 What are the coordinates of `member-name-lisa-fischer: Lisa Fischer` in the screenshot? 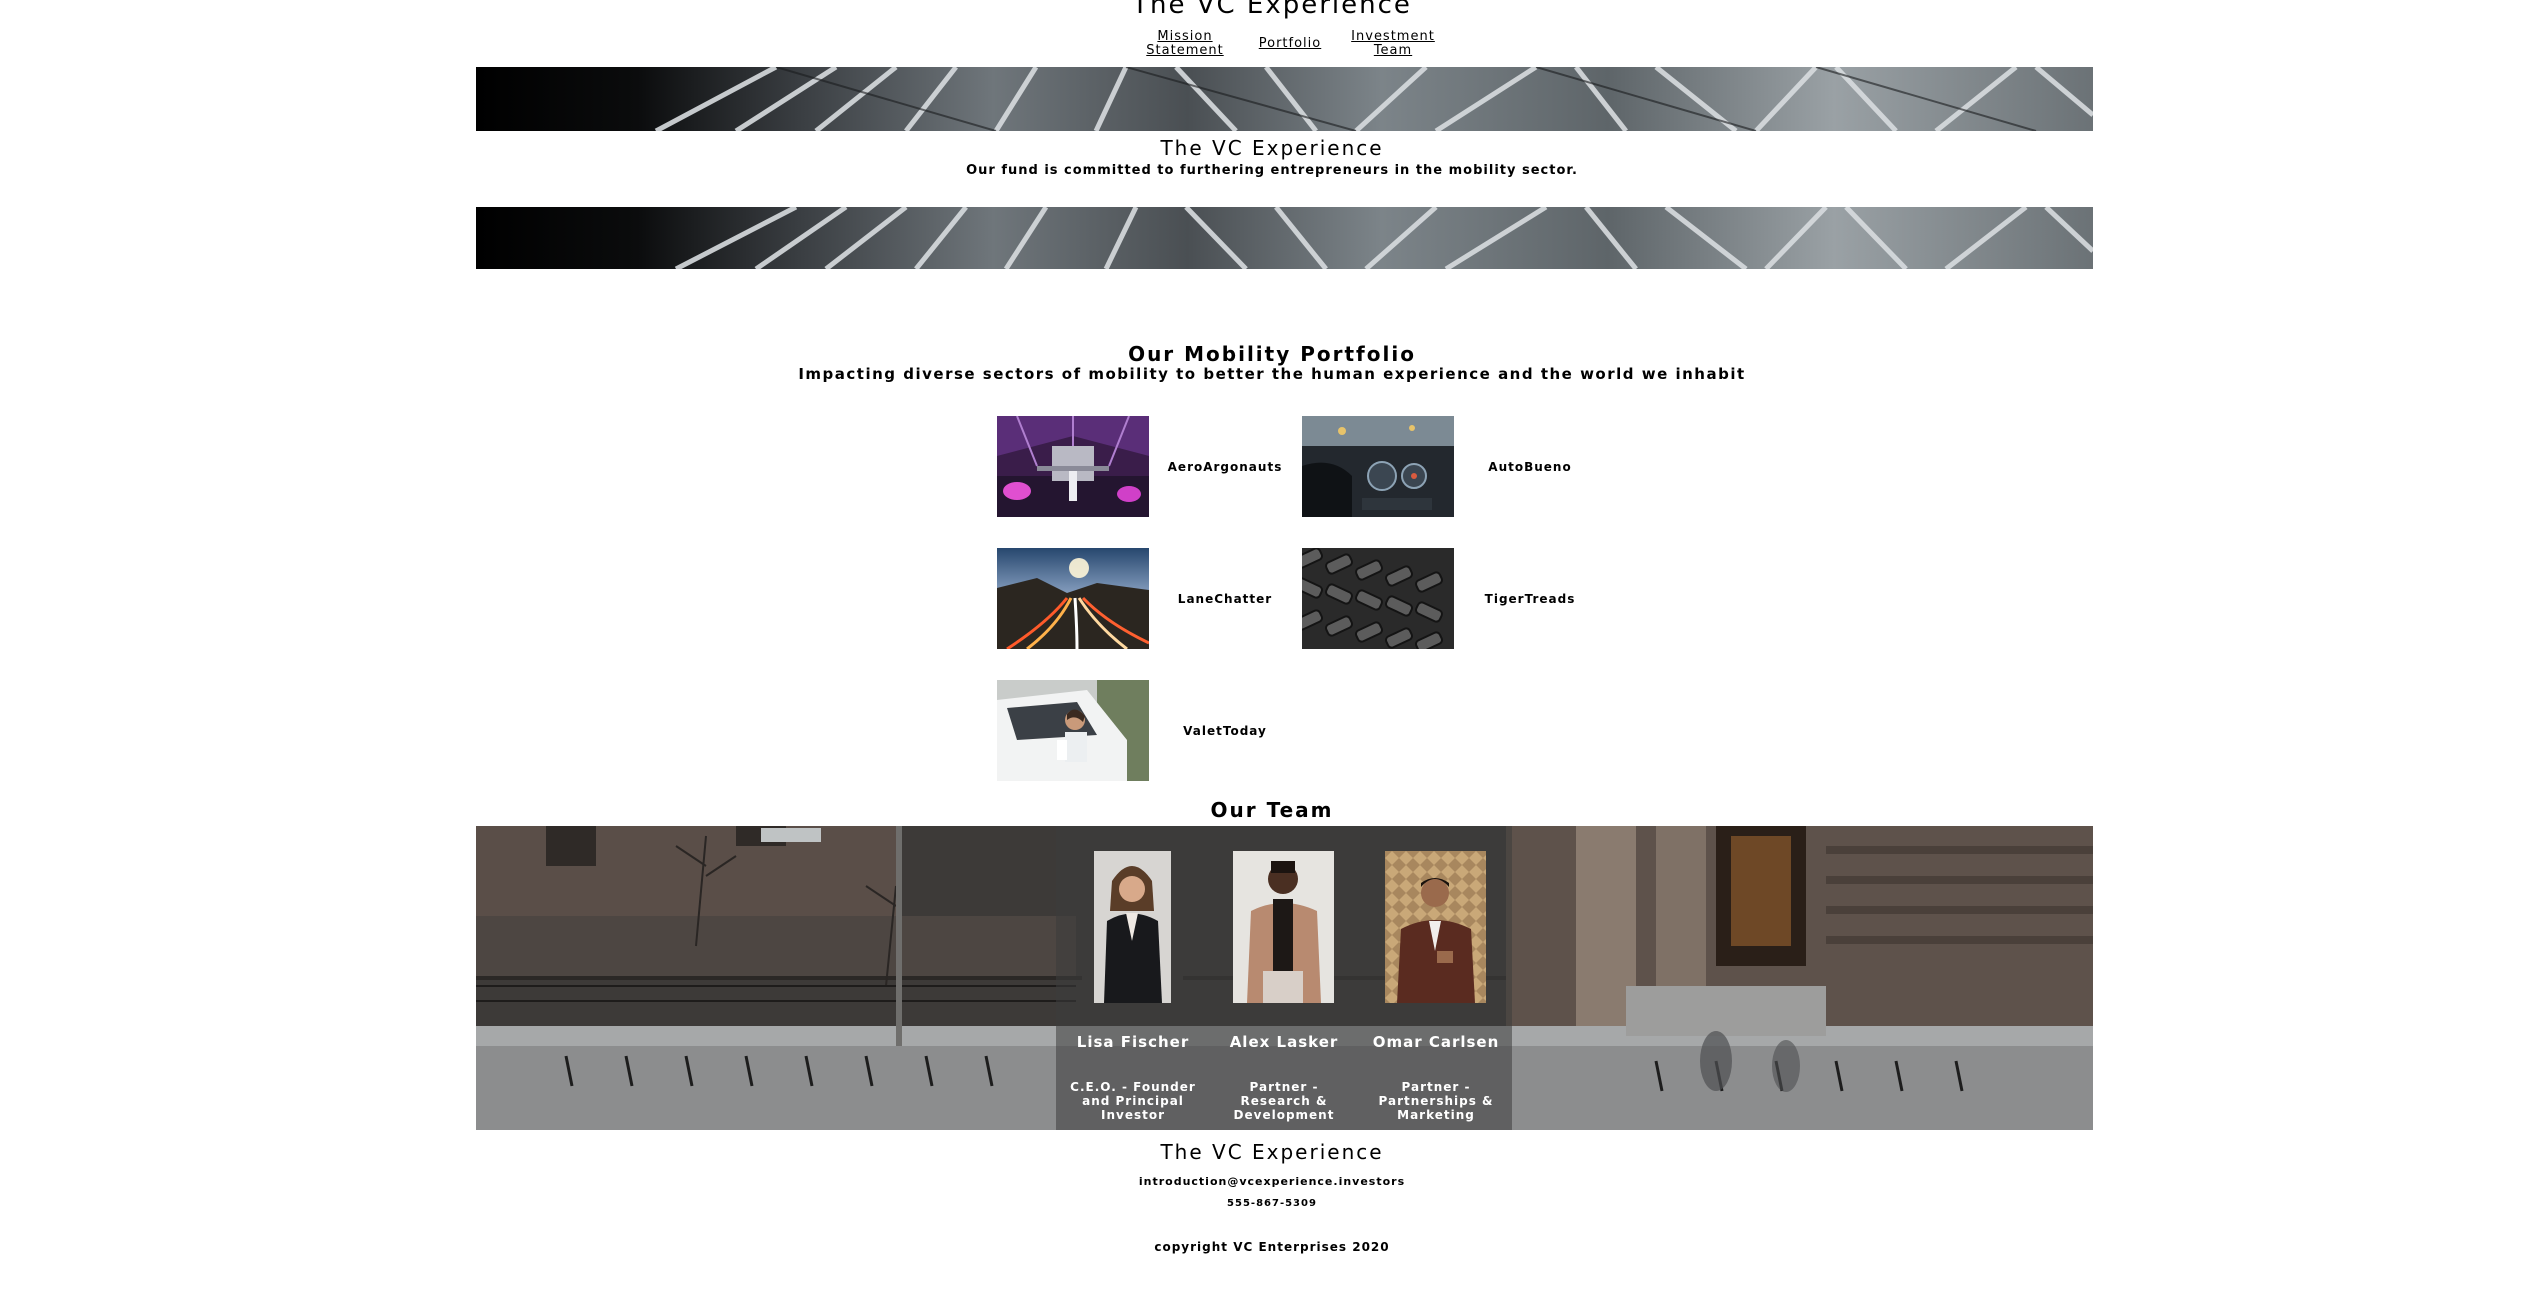 It's located at (1133, 1042).